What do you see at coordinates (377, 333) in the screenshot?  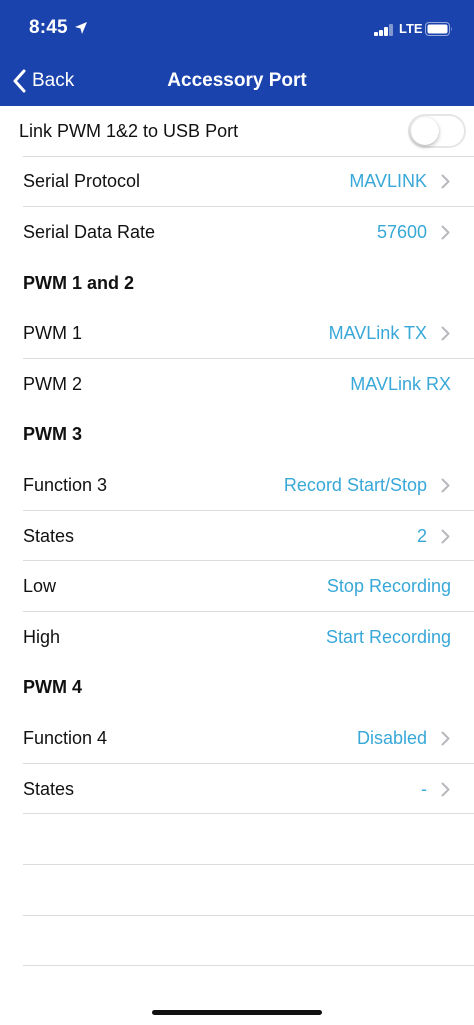 I see `pwm1-value: MAVLink TX` at bounding box center [377, 333].